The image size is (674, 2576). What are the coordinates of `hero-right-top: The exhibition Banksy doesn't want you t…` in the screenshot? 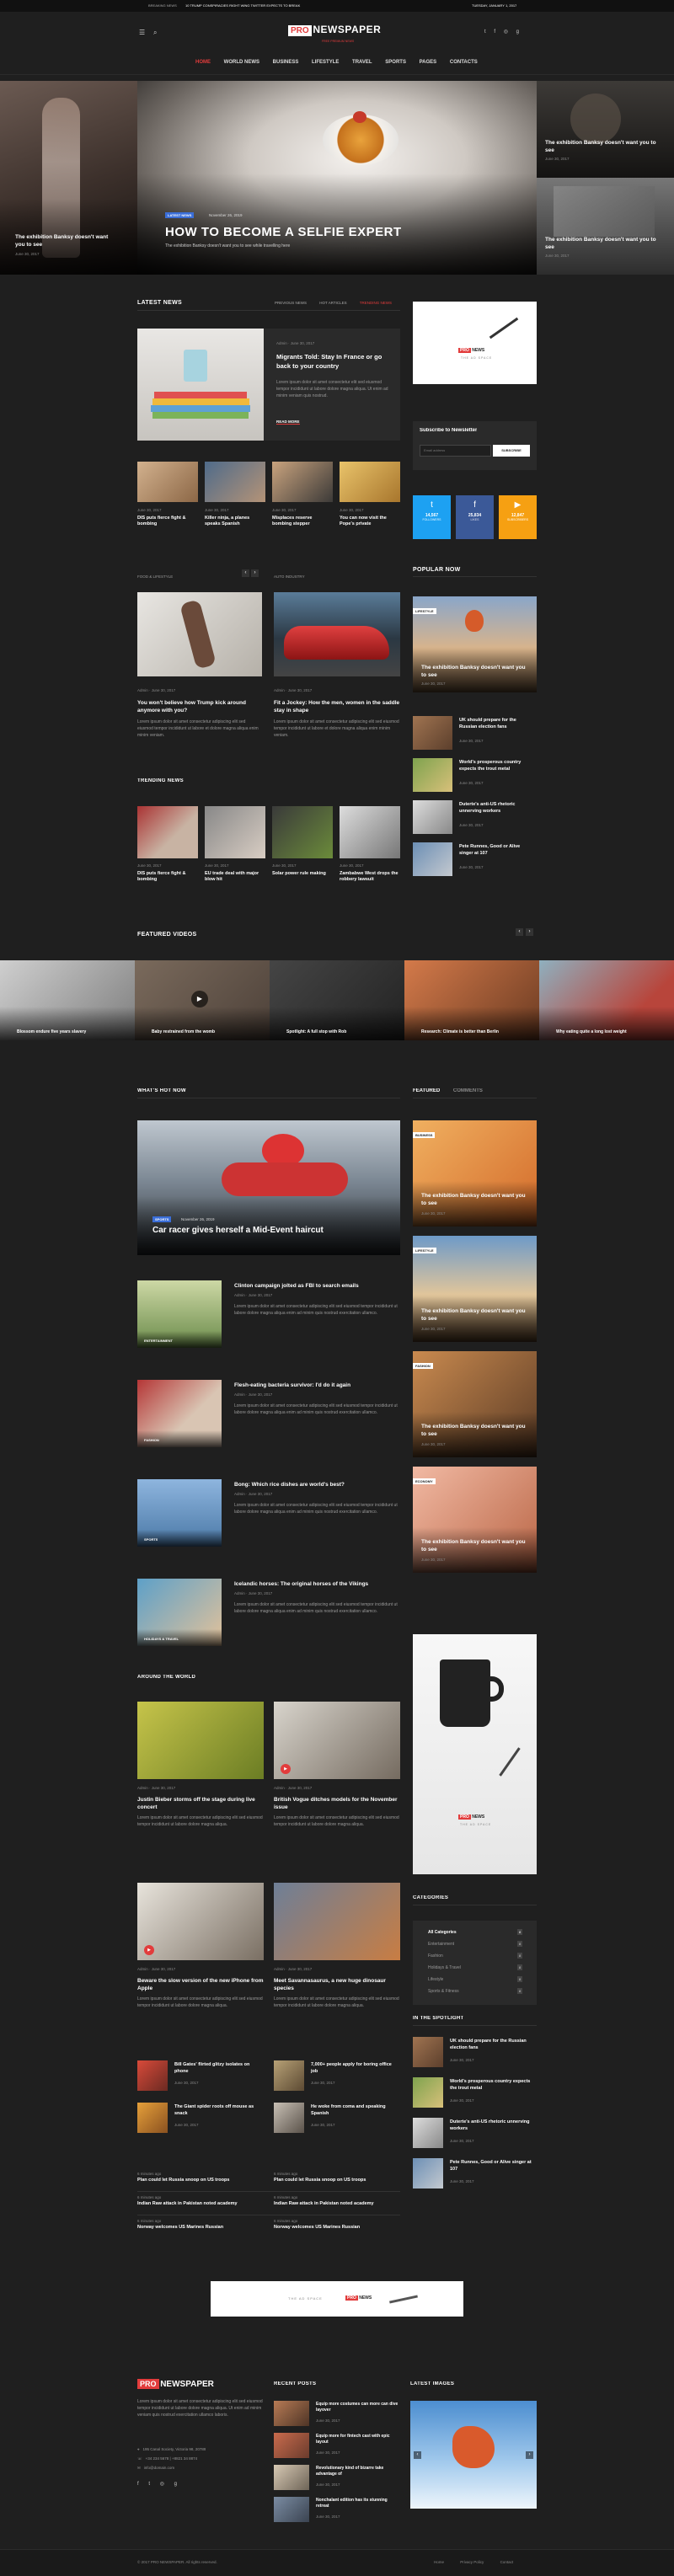 It's located at (605, 129).